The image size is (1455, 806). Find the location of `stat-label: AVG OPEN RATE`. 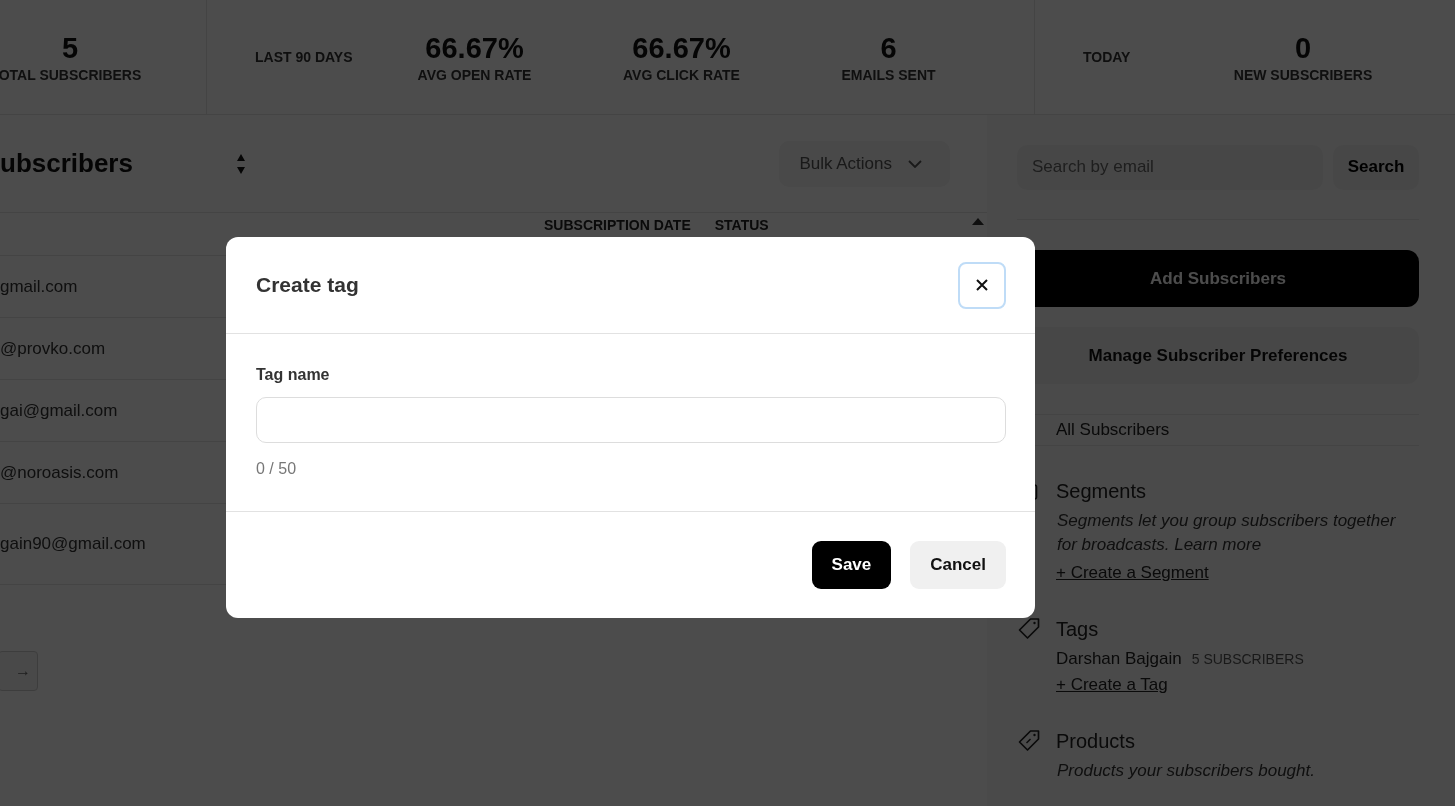

stat-label: AVG OPEN RATE is located at coordinates (474, 74).